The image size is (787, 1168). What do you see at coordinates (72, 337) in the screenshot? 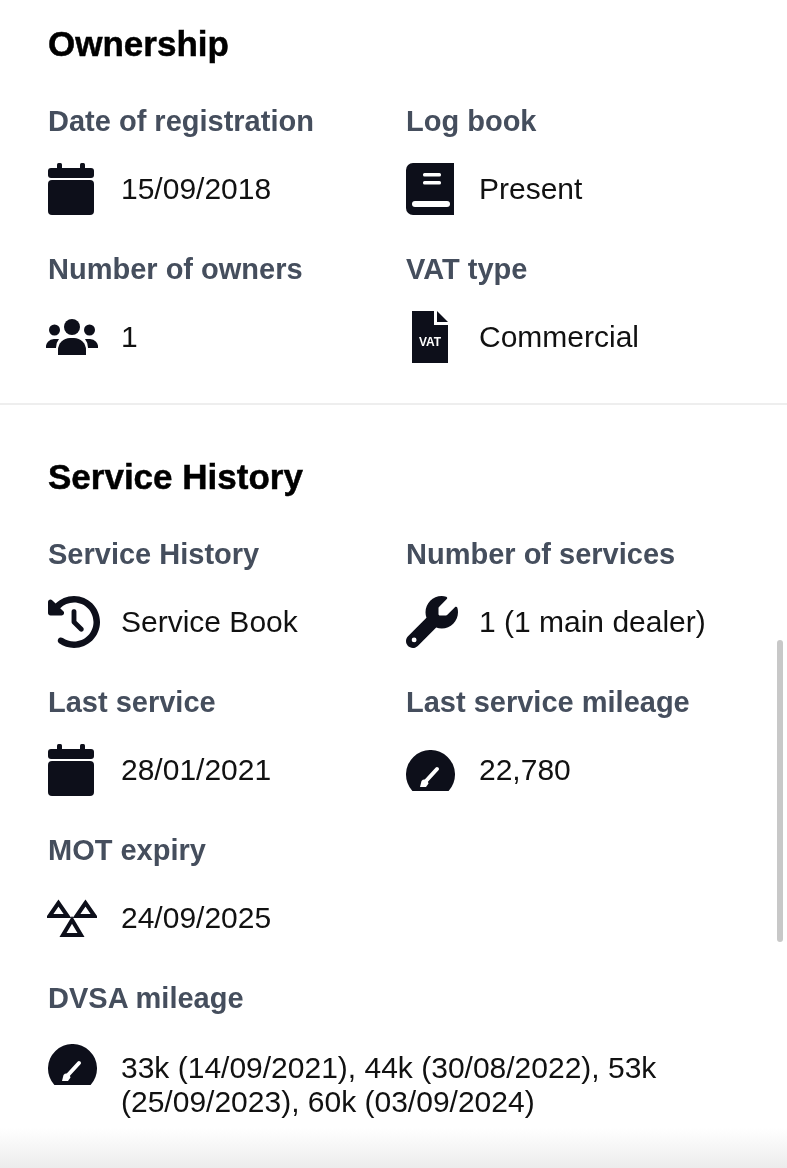
I see `people-icon` at bounding box center [72, 337].